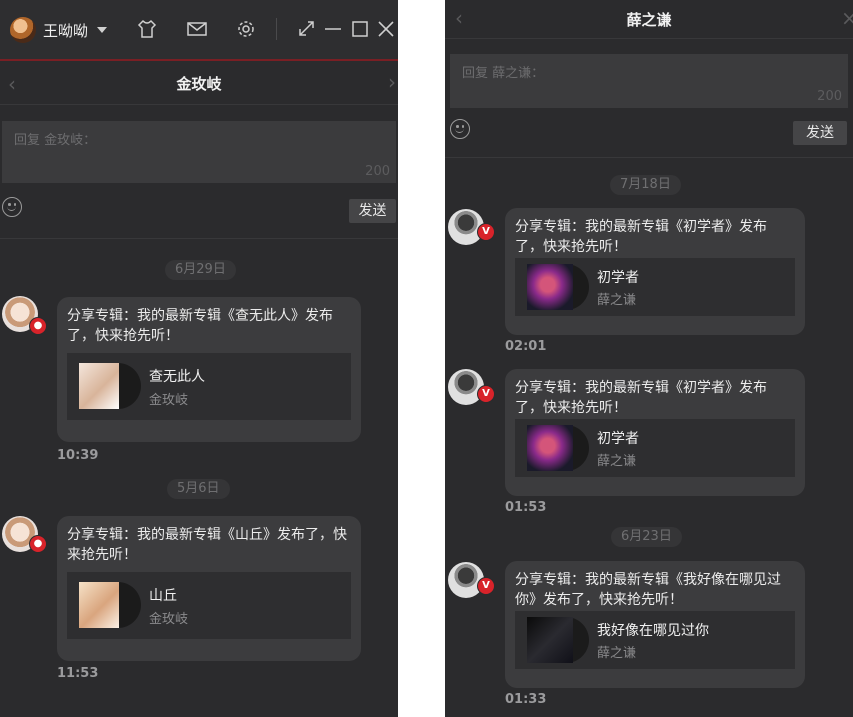  What do you see at coordinates (649, 20) in the screenshot?
I see `chat-title: 薛之谦` at bounding box center [649, 20].